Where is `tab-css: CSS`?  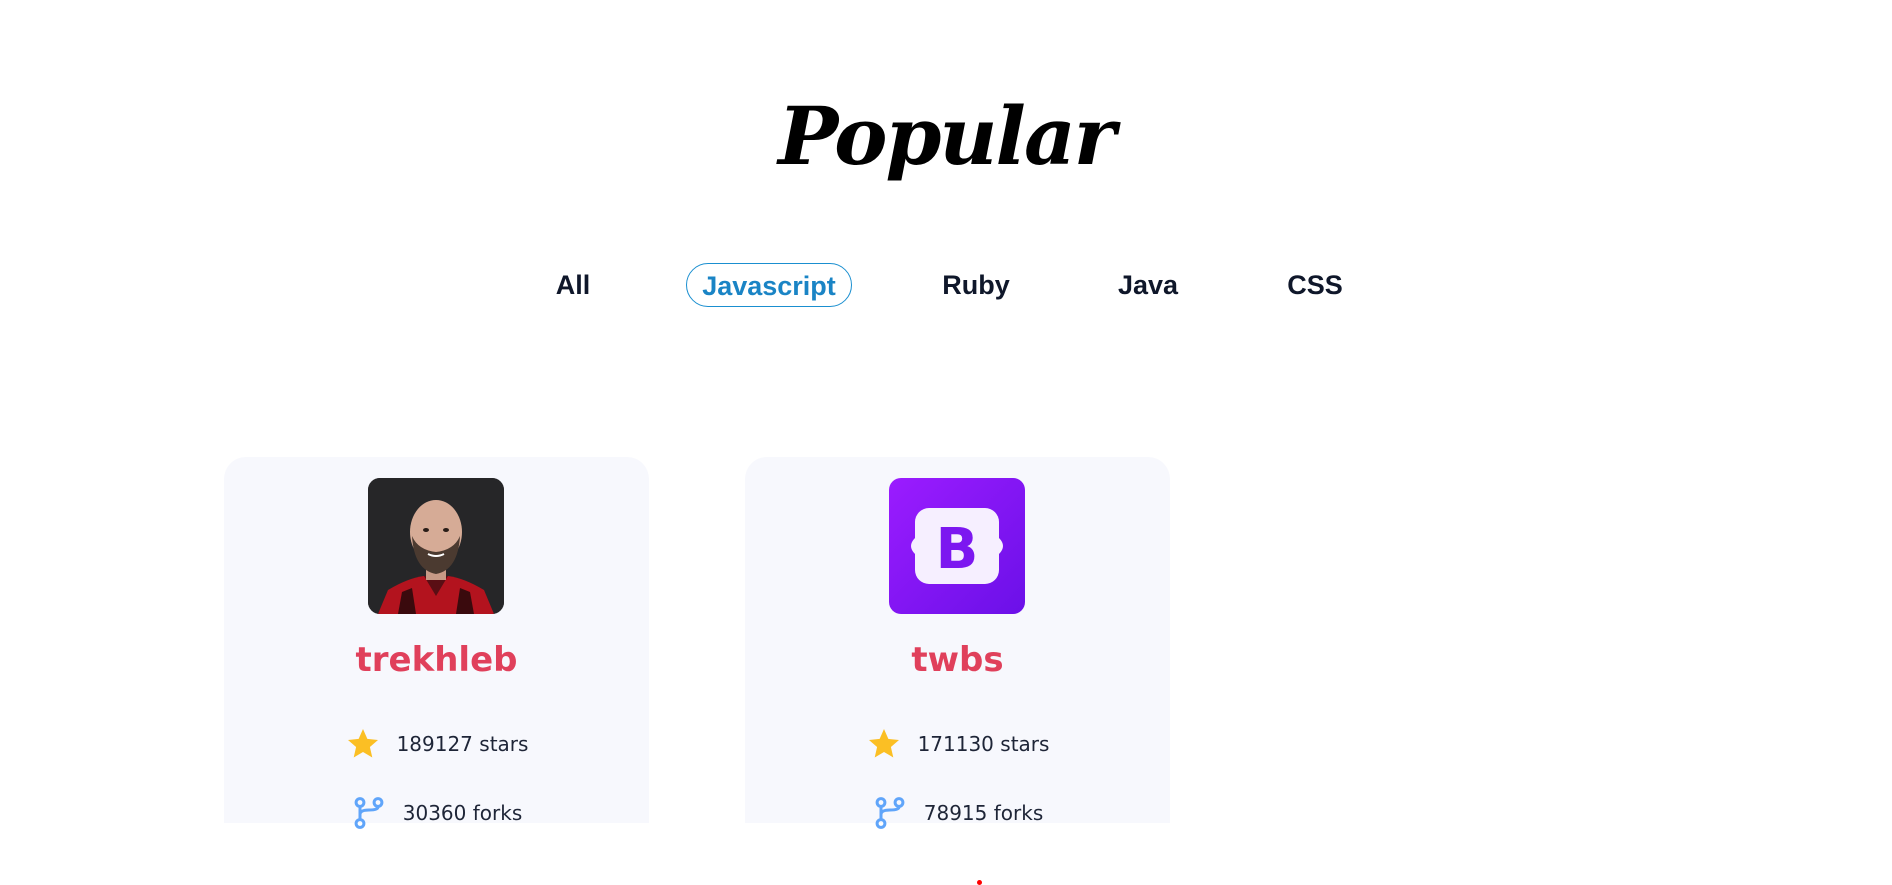 tab-css: CSS is located at coordinates (1315, 285).